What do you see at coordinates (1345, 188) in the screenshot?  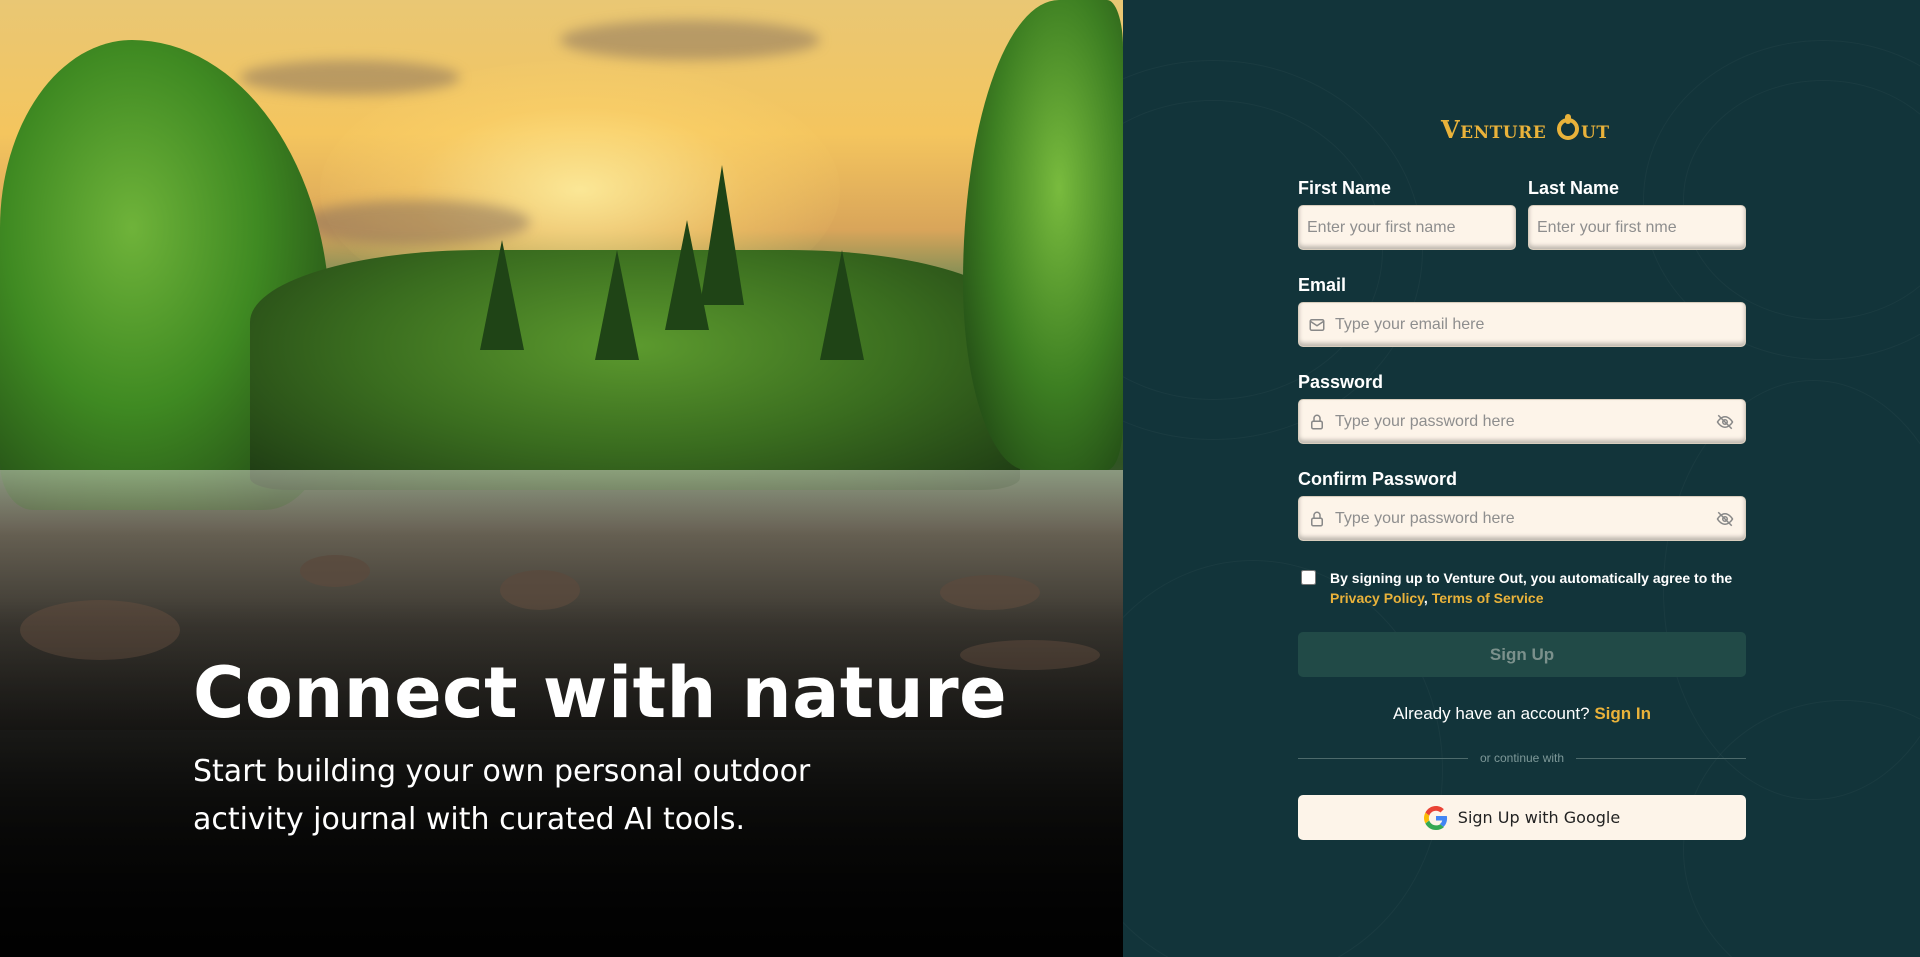 I see `first-name-label: First Name` at bounding box center [1345, 188].